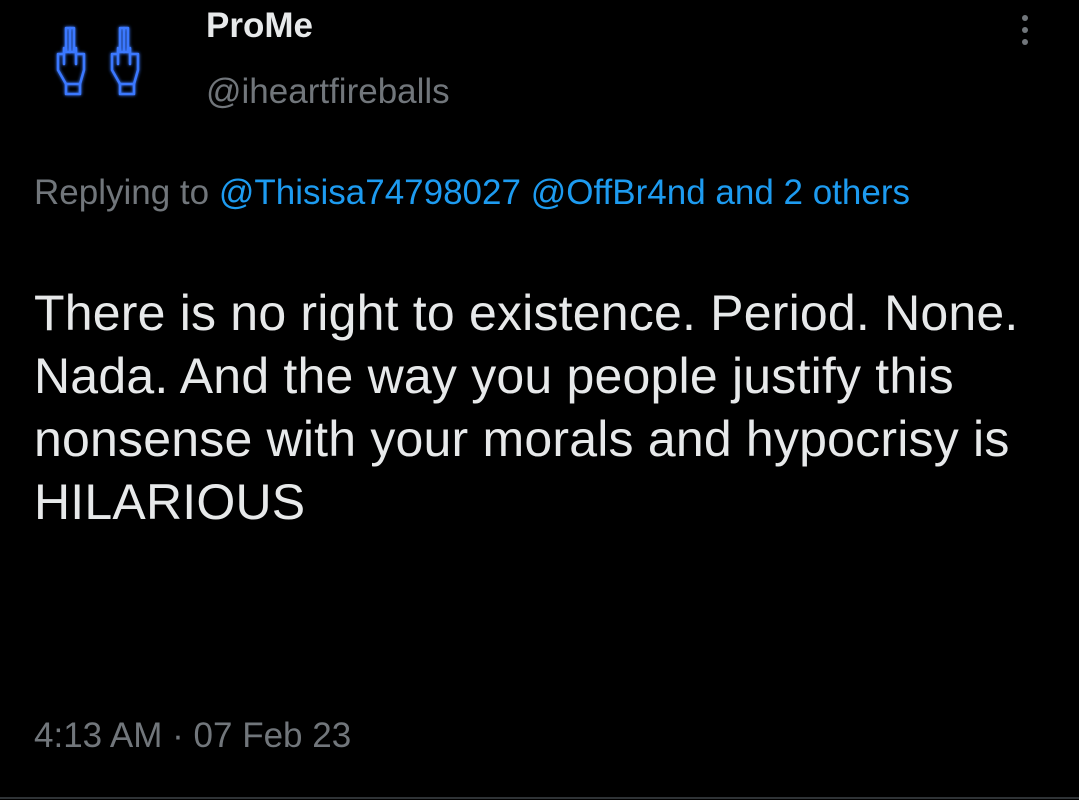 The width and height of the screenshot is (1079, 800). Describe the element at coordinates (1024, 30) in the screenshot. I see `more-options-button` at that location.